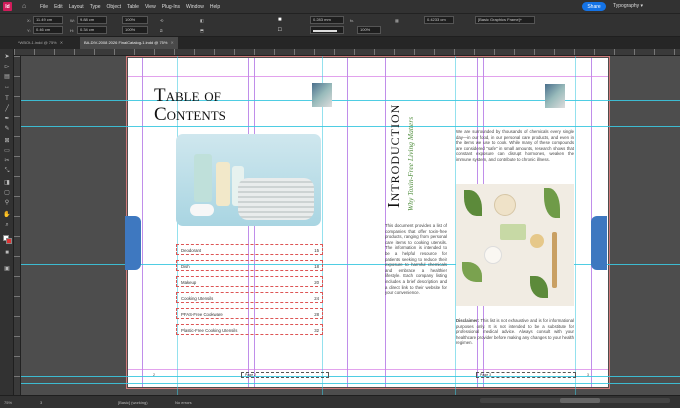  What do you see at coordinates (347, 52) in the screenshot?
I see `horizontal-ruler` at bounding box center [347, 52].